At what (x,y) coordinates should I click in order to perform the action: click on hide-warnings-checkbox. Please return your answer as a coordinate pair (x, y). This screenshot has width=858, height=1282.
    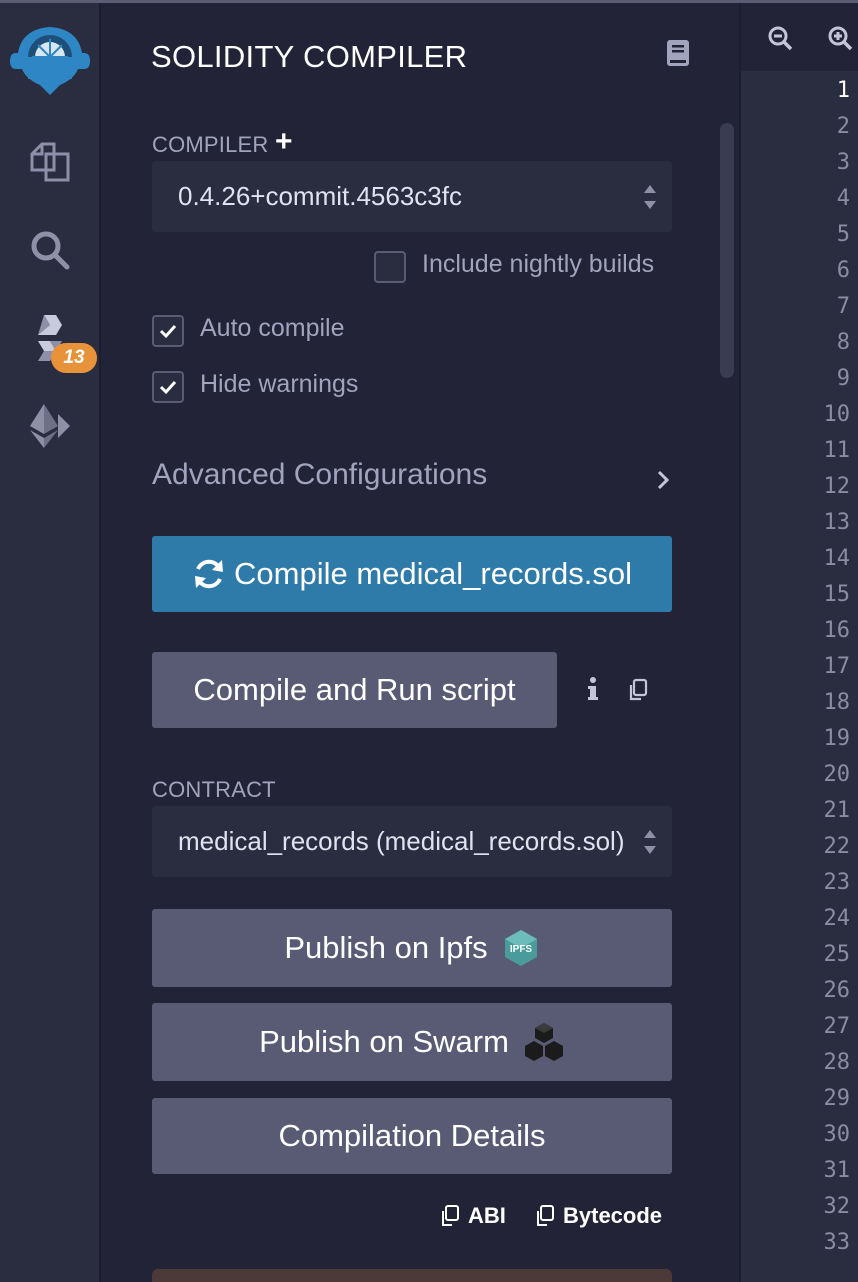
    Looking at the image, I should click on (168, 387).